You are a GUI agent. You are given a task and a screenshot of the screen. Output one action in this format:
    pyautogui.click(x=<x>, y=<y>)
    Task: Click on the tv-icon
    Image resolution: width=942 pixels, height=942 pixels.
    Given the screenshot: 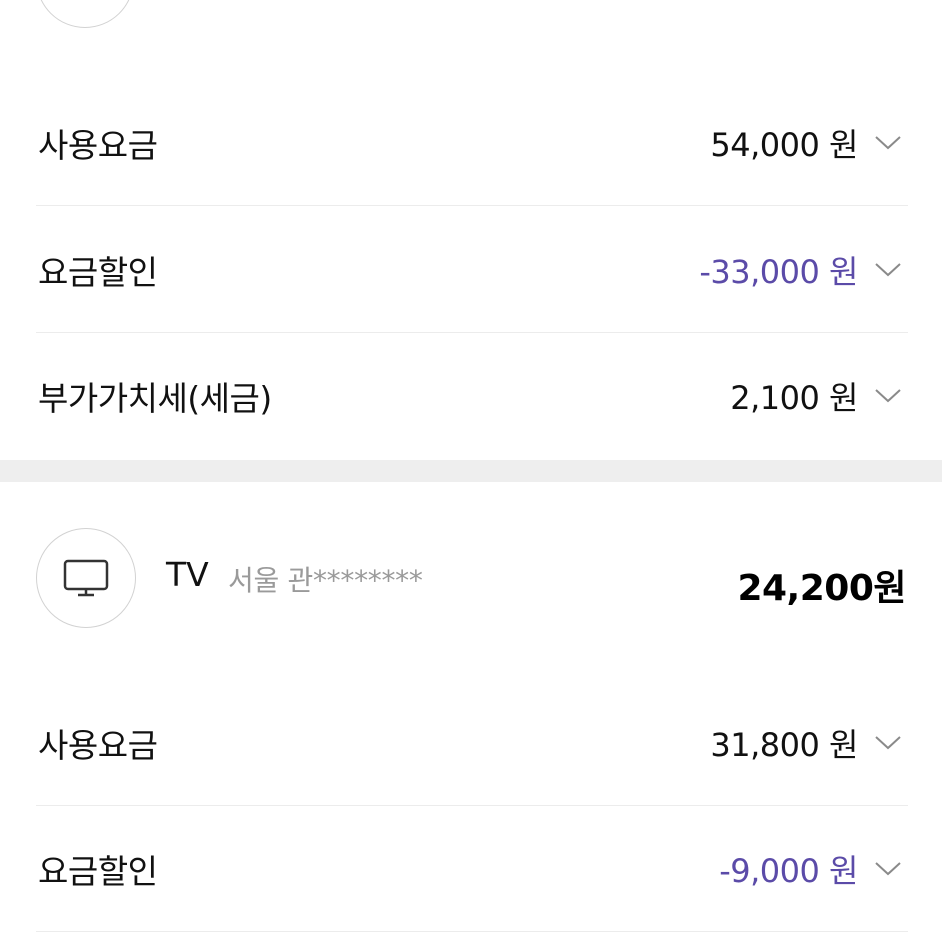 What is the action you would take?
    pyautogui.click(x=86, y=578)
    